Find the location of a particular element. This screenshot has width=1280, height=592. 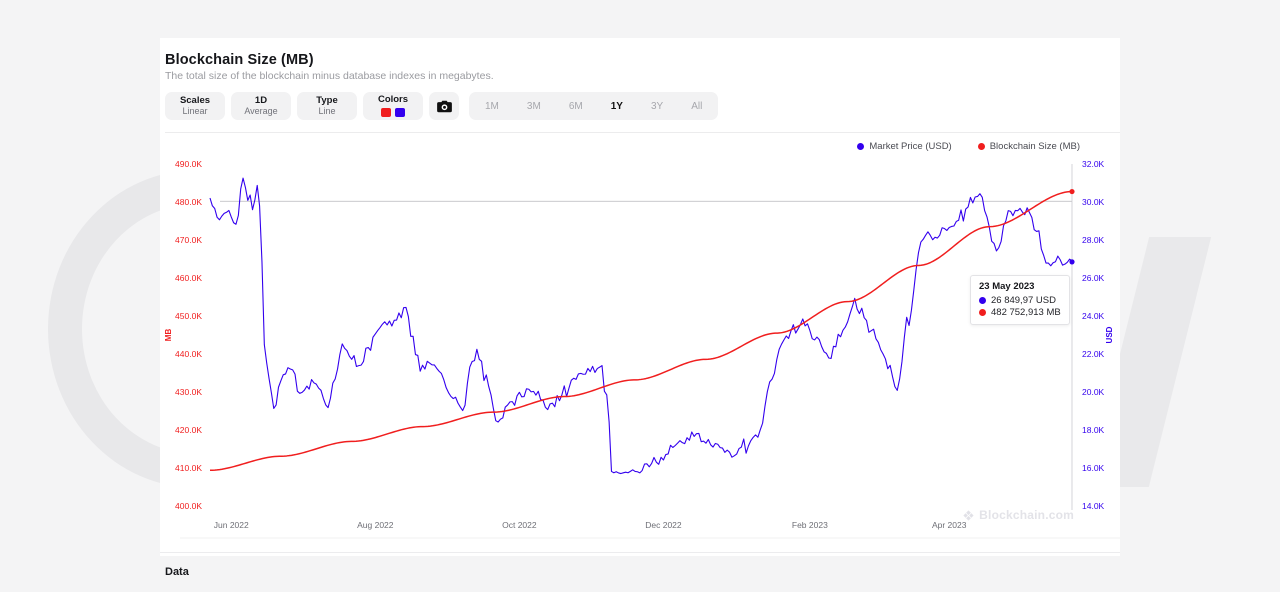

y-axis-left-tick: 450.0K is located at coordinates (188, 316).